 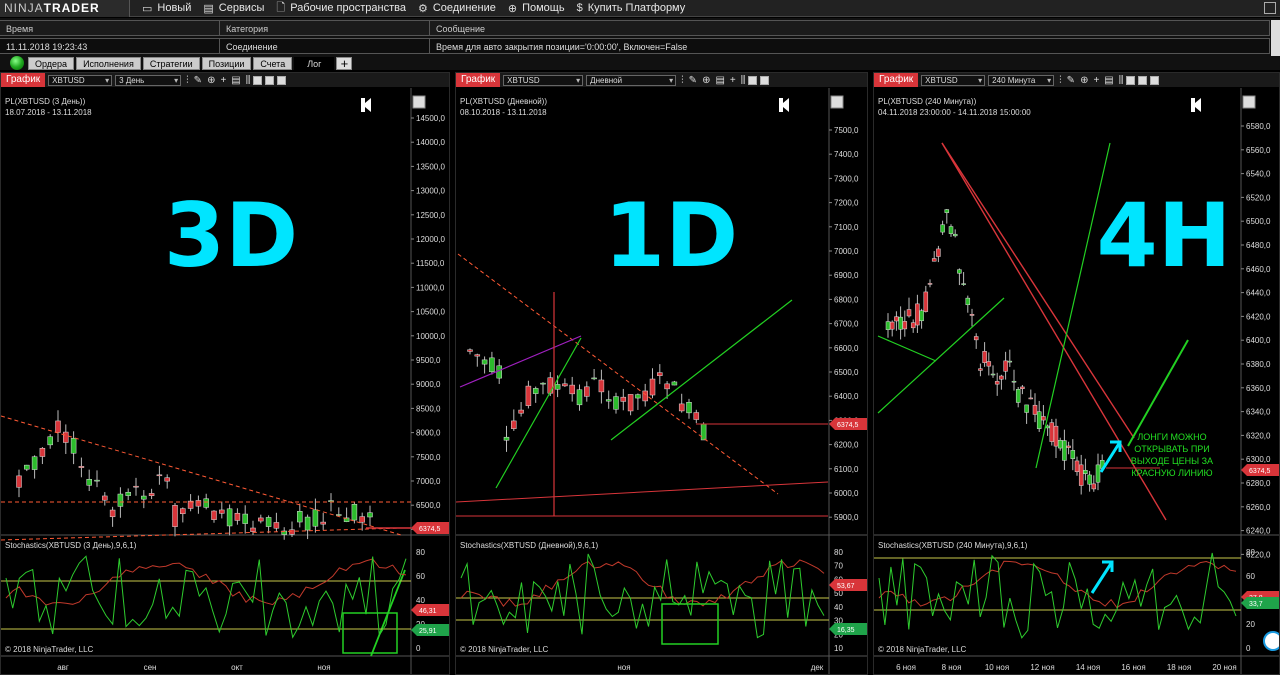 What do you see at coordinates (171, 63) in the screenshot?
I see `tab-strategies: Стратегии` at bounding box center [171, 63].